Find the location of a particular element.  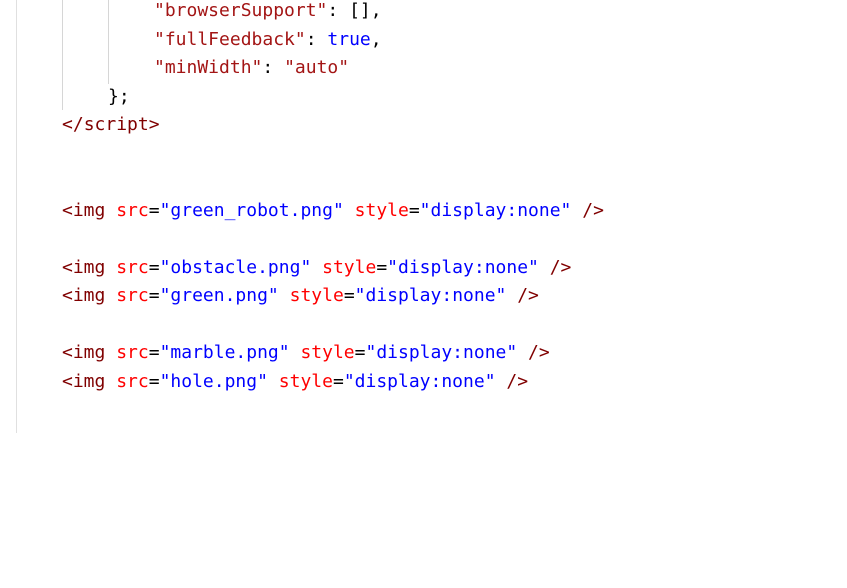

editor-gutter-border is located at coordinates (16, 216).